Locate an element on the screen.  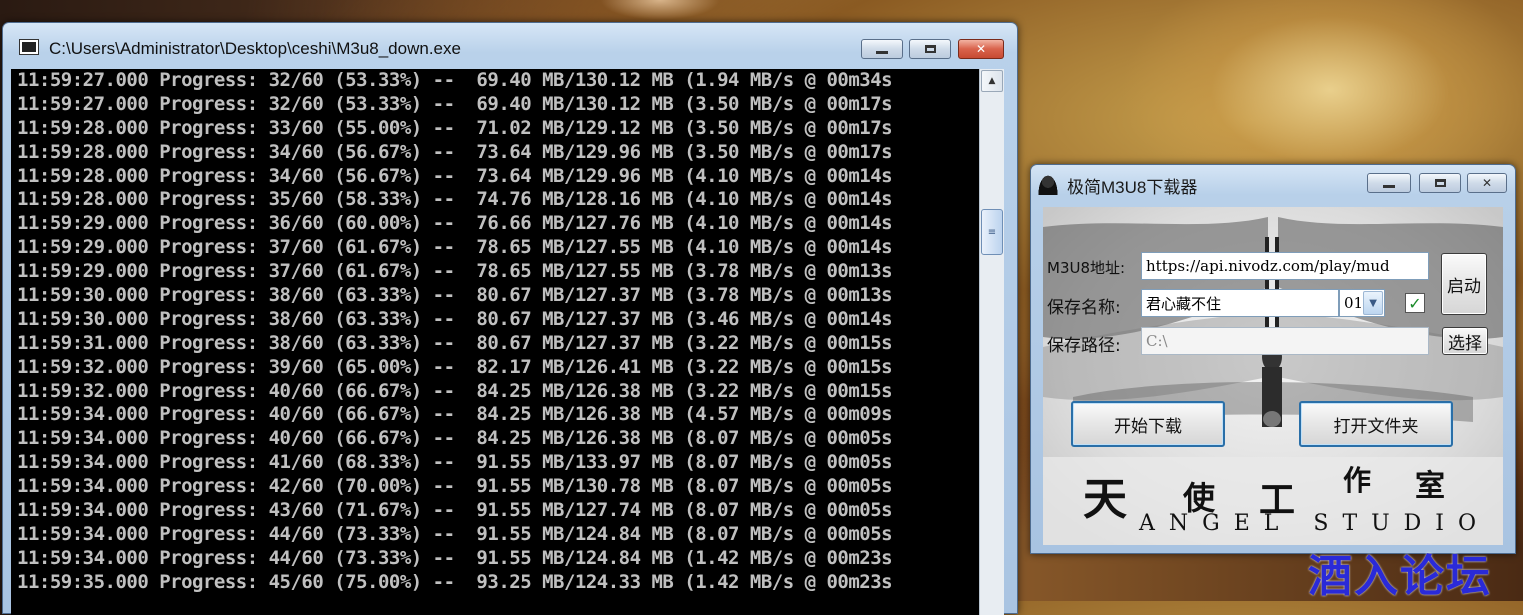
open-folder-label: 打开文件夹 is located at coordinates (1376, 426).